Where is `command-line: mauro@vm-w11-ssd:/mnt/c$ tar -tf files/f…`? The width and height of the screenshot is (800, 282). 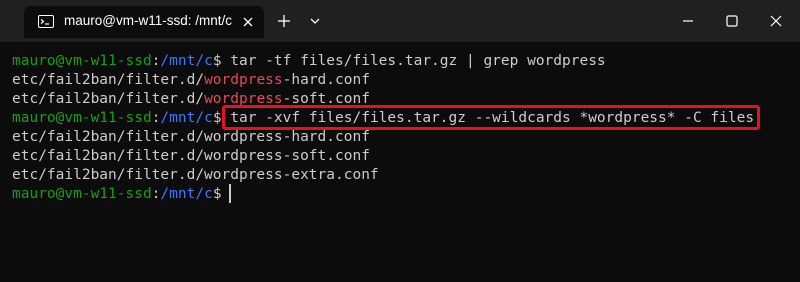
command-line: mauro@vm-w11-ssd:/mnt/c$ tar -tf files/f… is located at coordinates (309, 61).